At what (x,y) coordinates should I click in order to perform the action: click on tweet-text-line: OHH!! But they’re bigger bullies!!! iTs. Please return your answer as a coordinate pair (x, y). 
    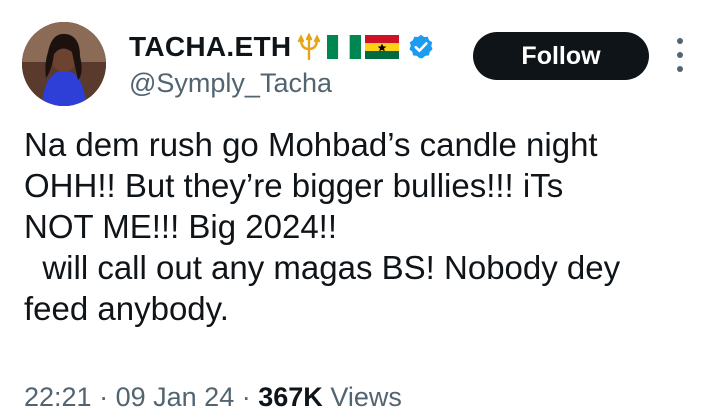
    Looking at the image, I should click on (294, 185).